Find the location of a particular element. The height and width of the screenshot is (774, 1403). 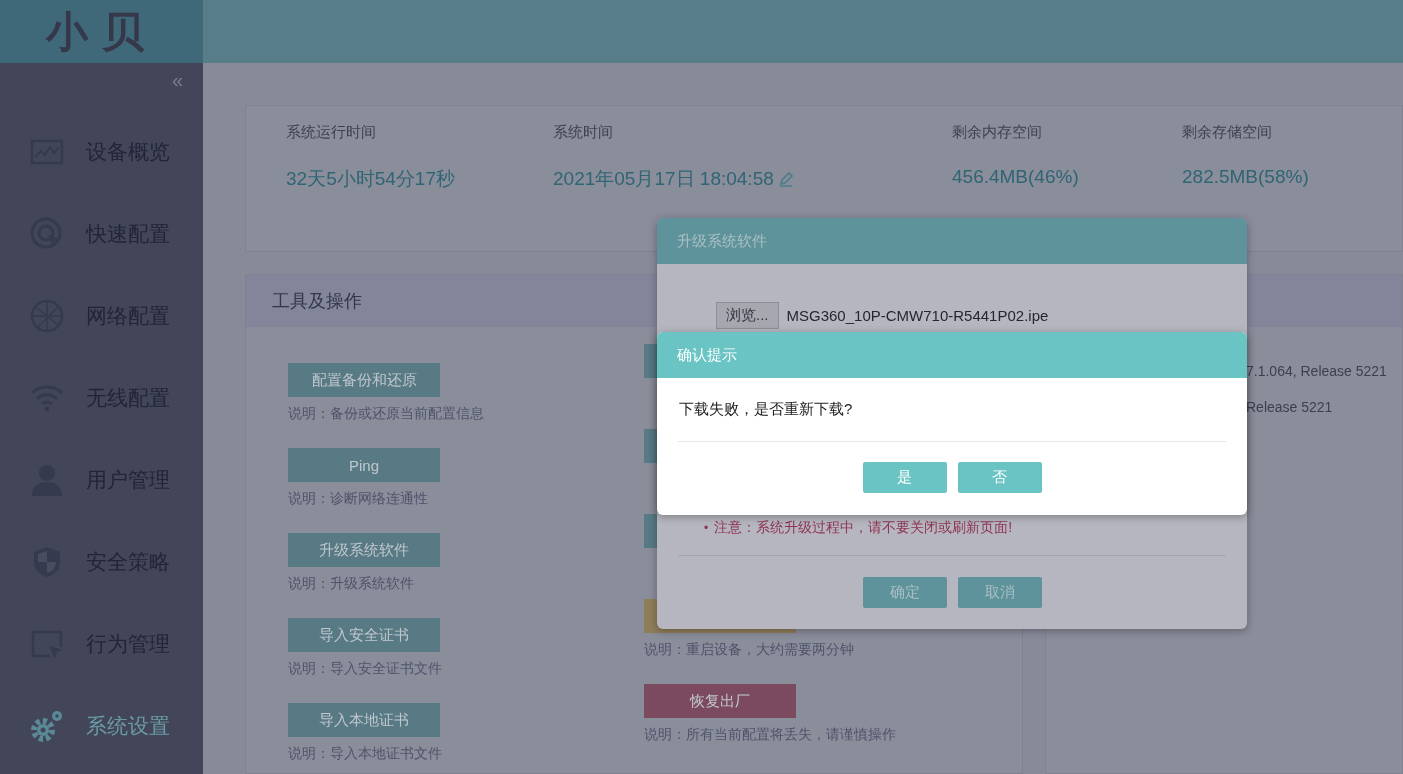

tool-button: Ping is located at coordinates (364, 465).